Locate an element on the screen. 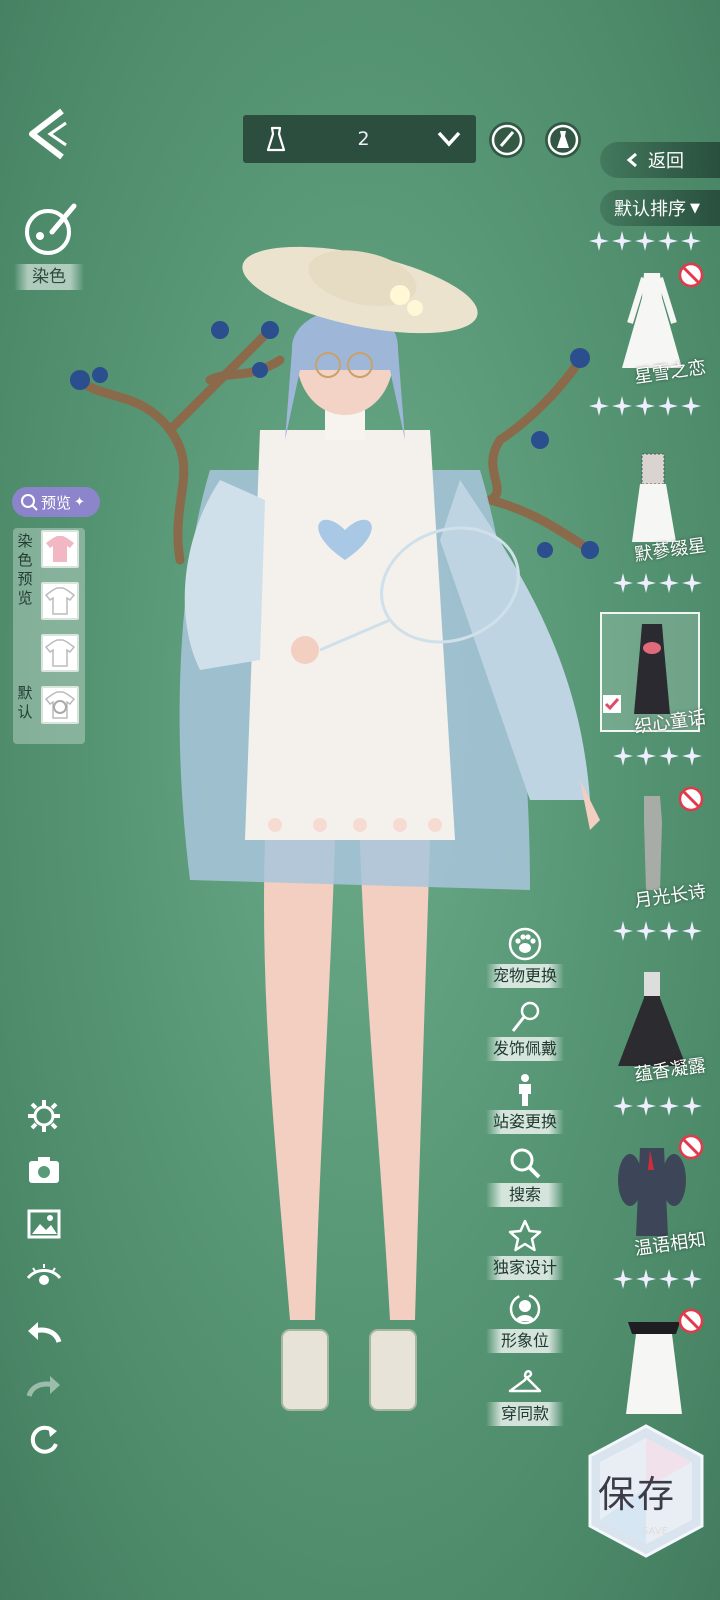  item-card: 默蔘缀星 is located at coordinates (655, 510).